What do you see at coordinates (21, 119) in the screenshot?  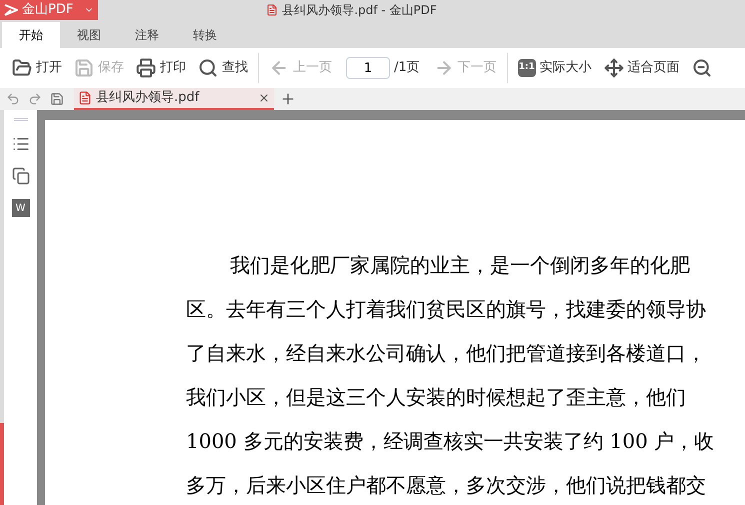 I see `grip-icon` at bounding box center [21, 119].